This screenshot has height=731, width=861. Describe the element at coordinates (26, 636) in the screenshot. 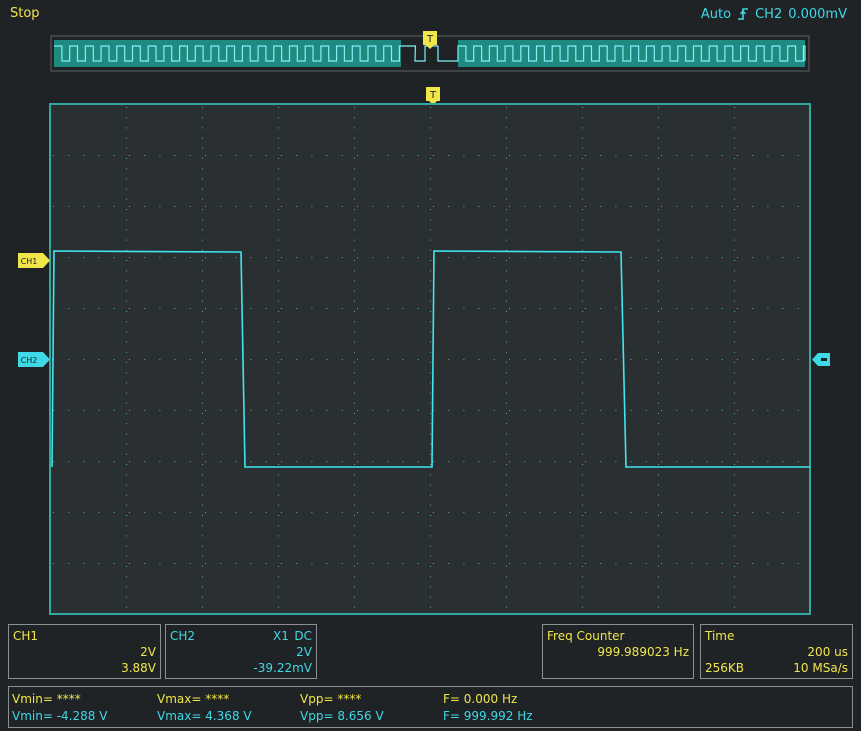

I see `ch1-label: CH1` at that location.